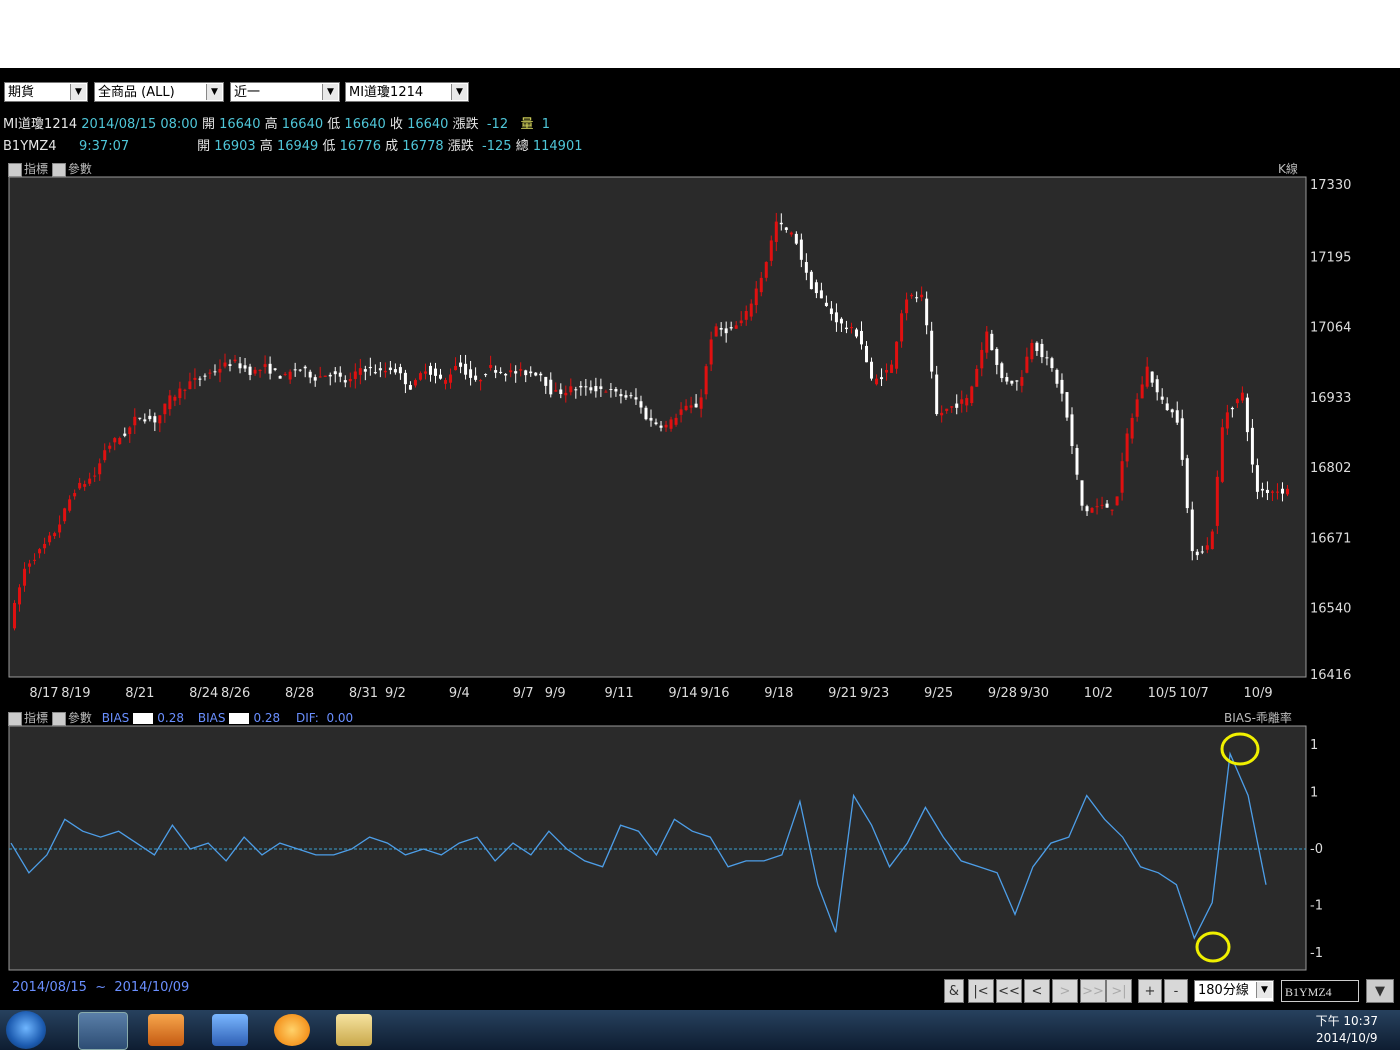 This screenshot has height=1050, width=1400. Describe the element at coordinates (1234, 991) in the screenshot. I see `interval-select: 180分線 ▼` at that location.